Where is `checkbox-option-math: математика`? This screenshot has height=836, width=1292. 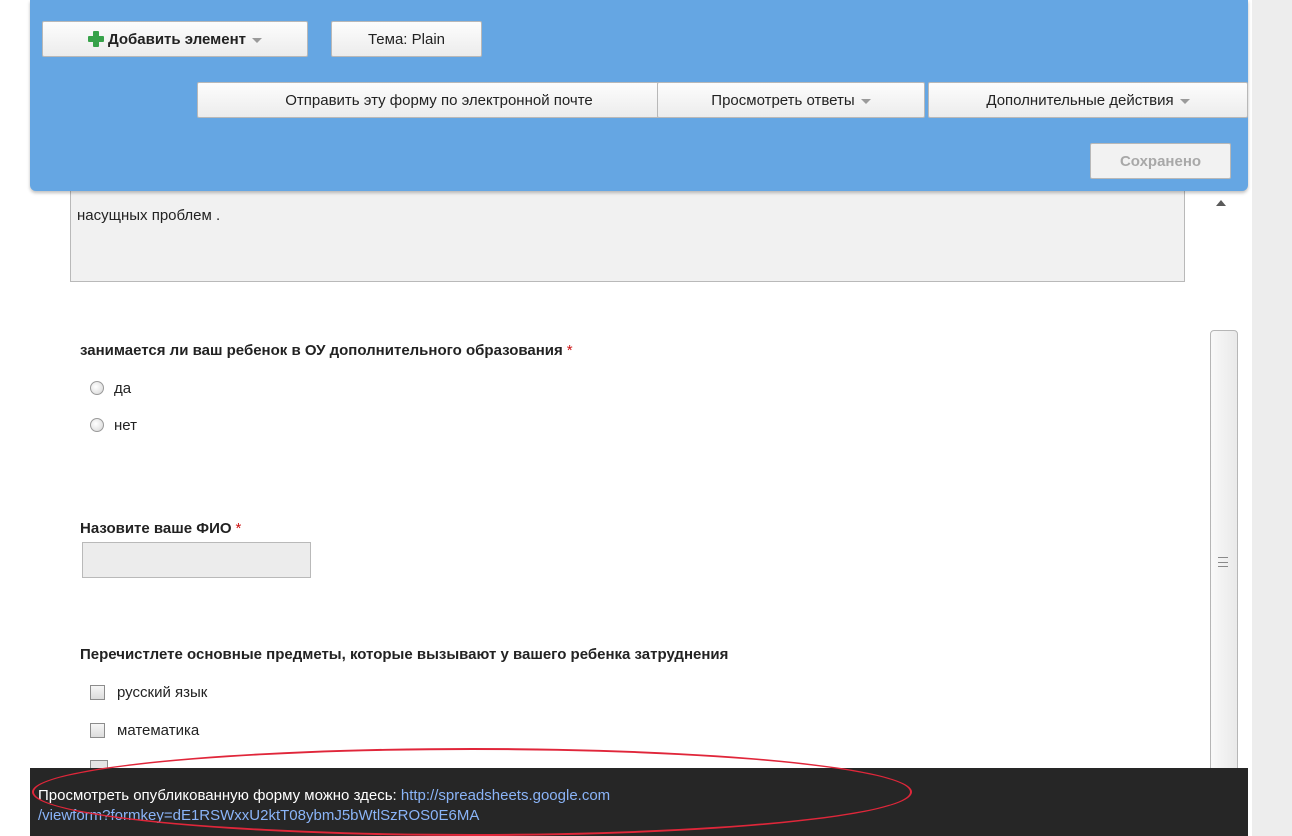
checkbox-option-math: математика is located at coordinates (144, 730).